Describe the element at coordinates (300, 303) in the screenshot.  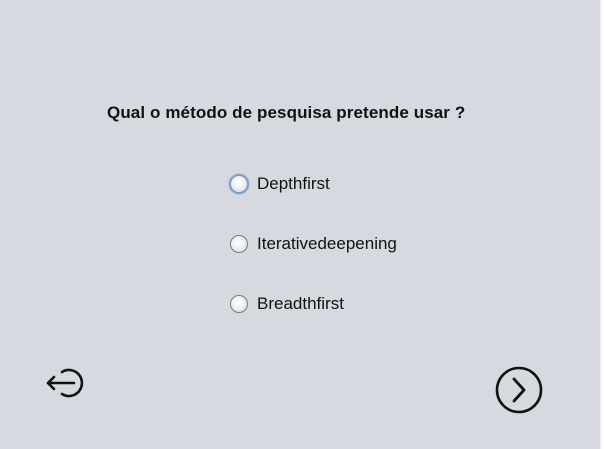
I see `radio-label-breadthfirst: Breadthfirst` at that location.